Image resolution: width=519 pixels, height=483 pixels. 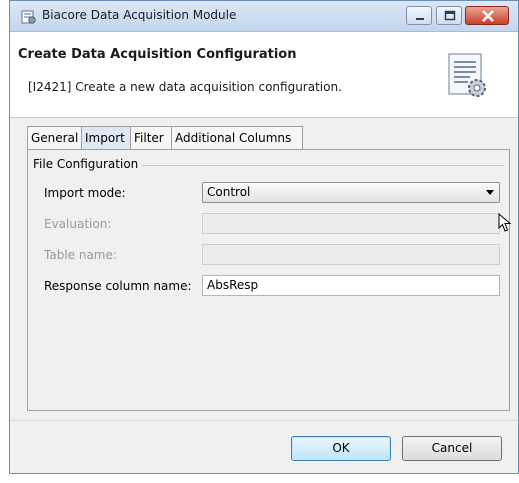 I want to click on footer-divider, so click(x=264, y=420).